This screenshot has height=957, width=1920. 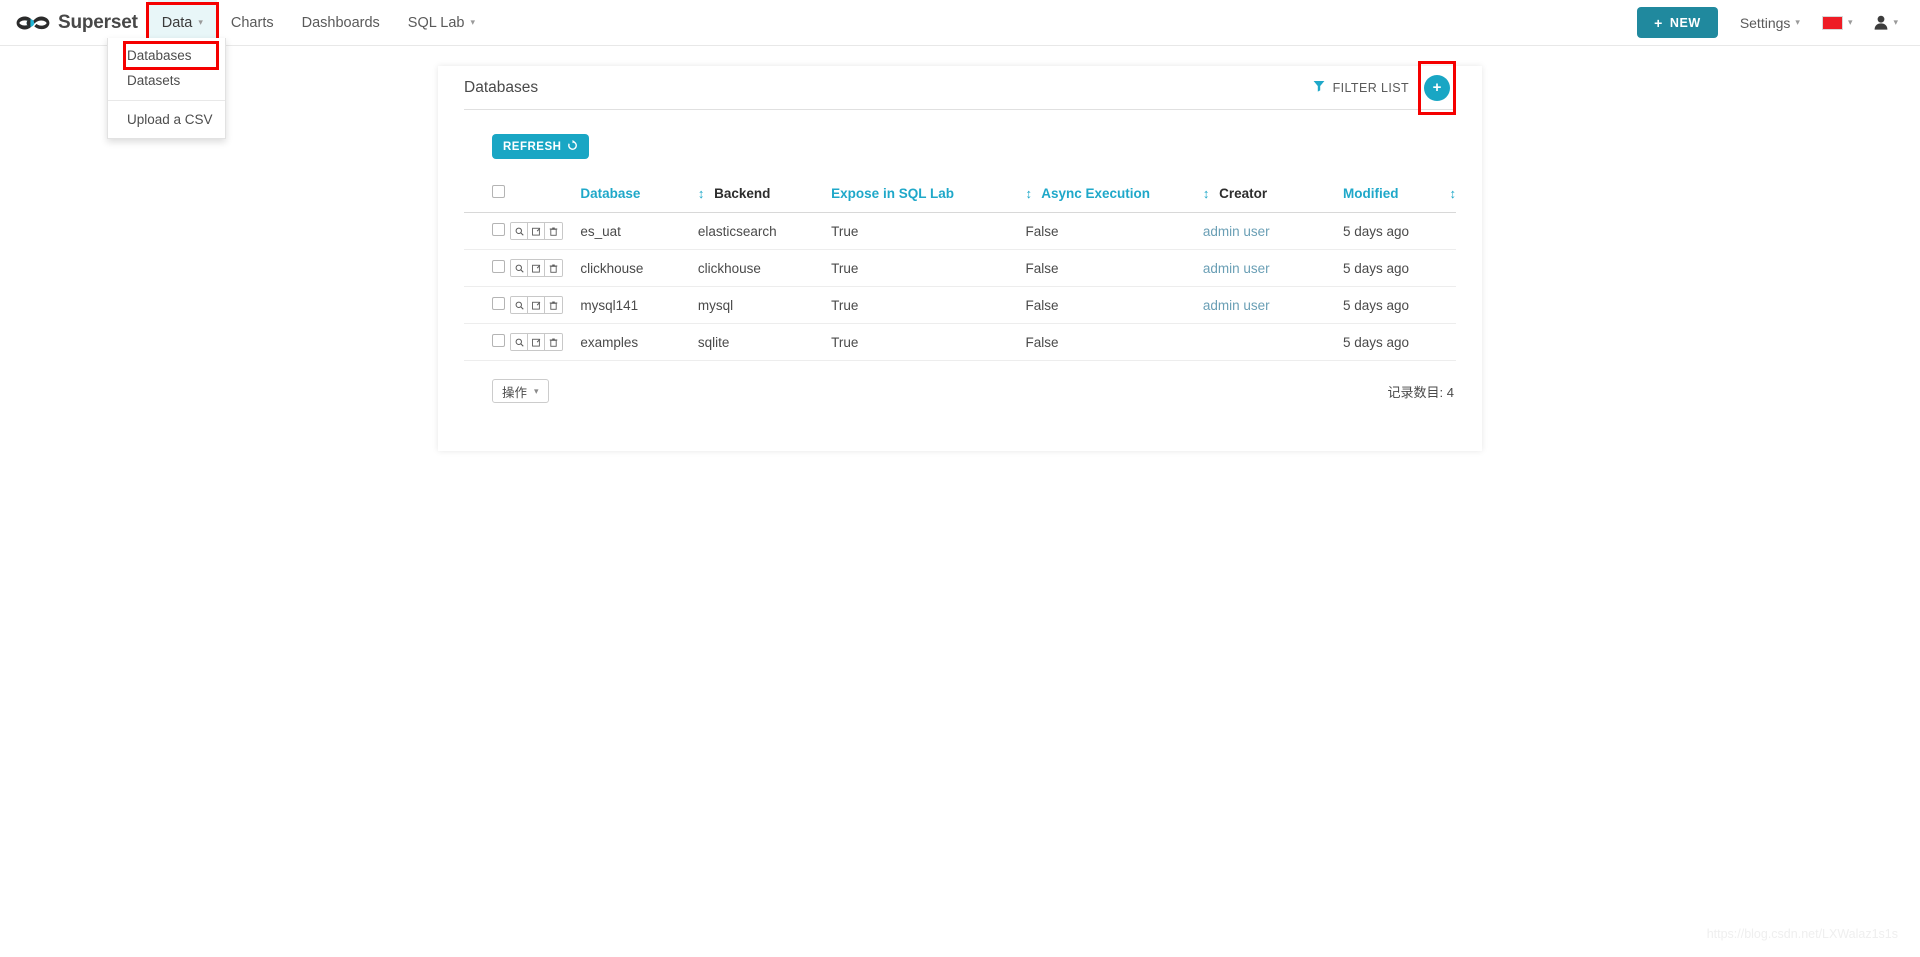 I want to click on select-all-header, so click(x=487, y=196).